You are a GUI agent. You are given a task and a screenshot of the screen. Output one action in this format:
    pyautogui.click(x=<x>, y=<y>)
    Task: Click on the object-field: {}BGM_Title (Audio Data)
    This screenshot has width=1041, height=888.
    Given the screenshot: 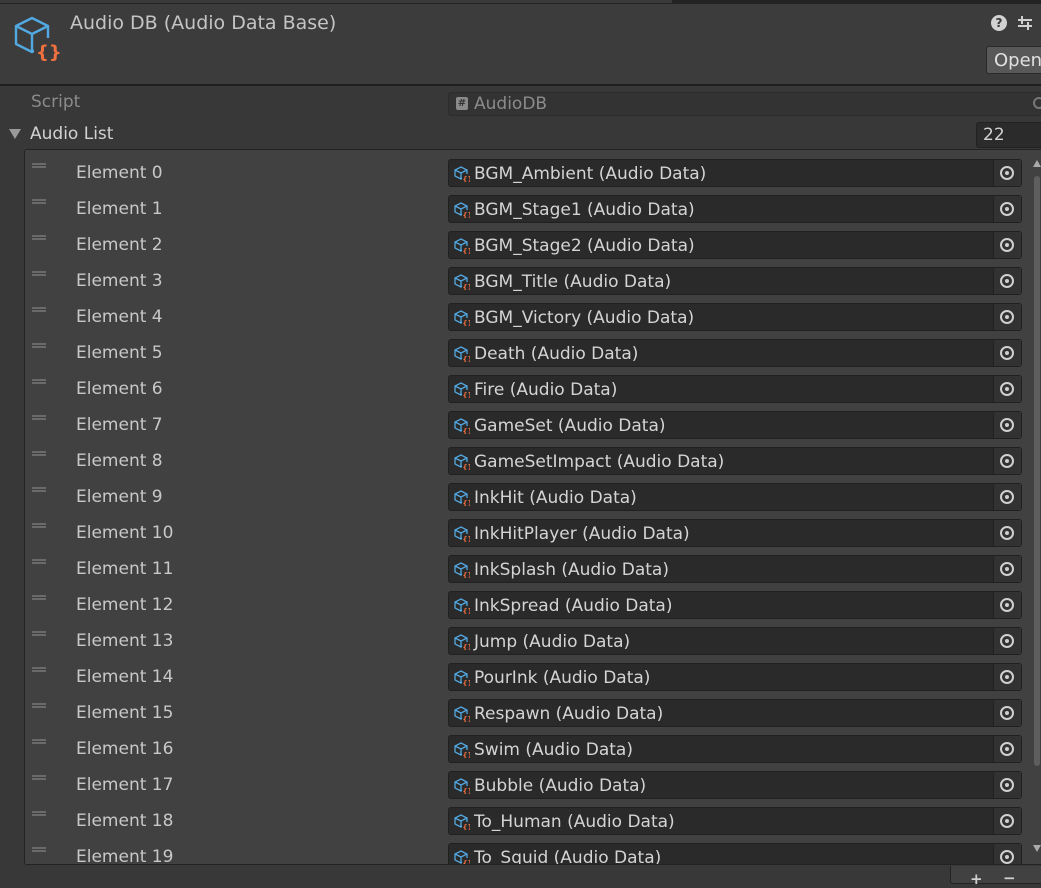 What is the action you would take?
    pyautogui.click(x=735, y=281)
    